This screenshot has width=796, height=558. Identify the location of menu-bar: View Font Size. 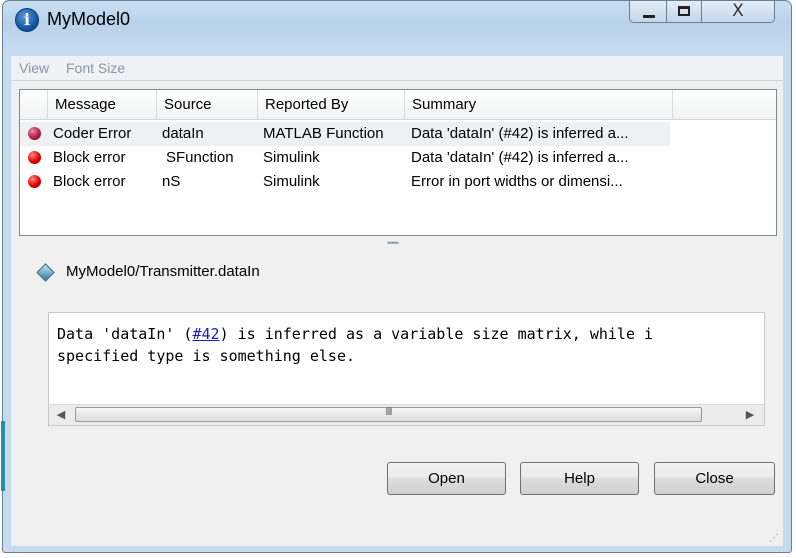
(397, 68).